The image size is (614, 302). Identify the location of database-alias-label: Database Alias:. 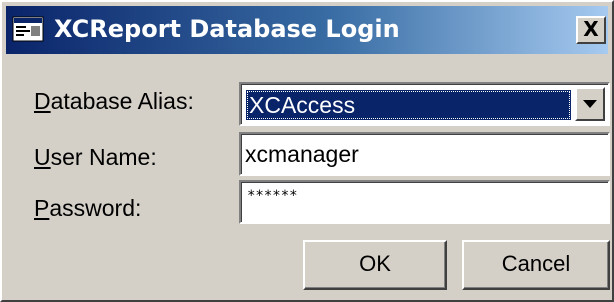
(114, 101).